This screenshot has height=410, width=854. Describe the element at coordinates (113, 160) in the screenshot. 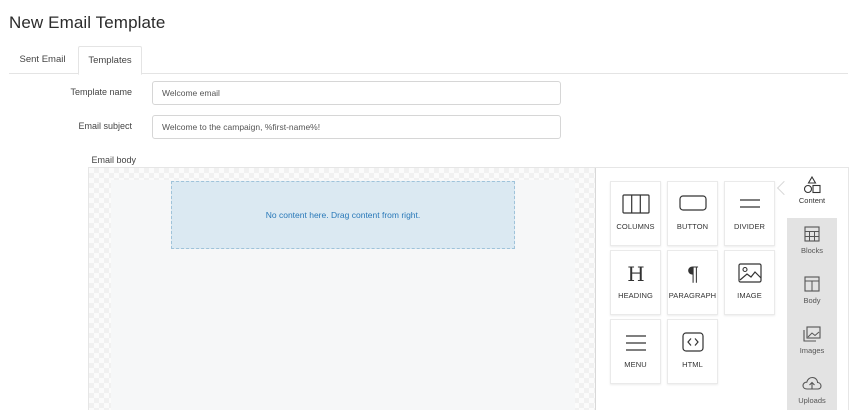

I see `email-body-label: Email body` at that location.